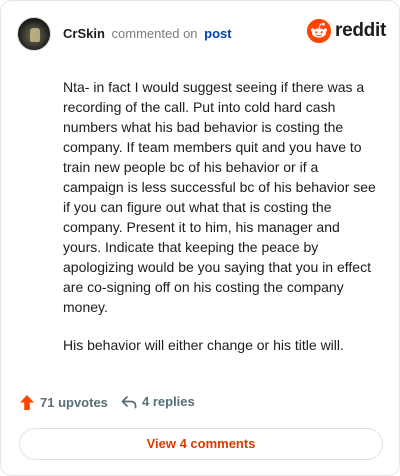 The width and height of the screenshot is (400, 476). What do you see at coordinates (129, 401) in the screenshot?
I see `reply-arrow-icon` at bounding box center [129, 401].